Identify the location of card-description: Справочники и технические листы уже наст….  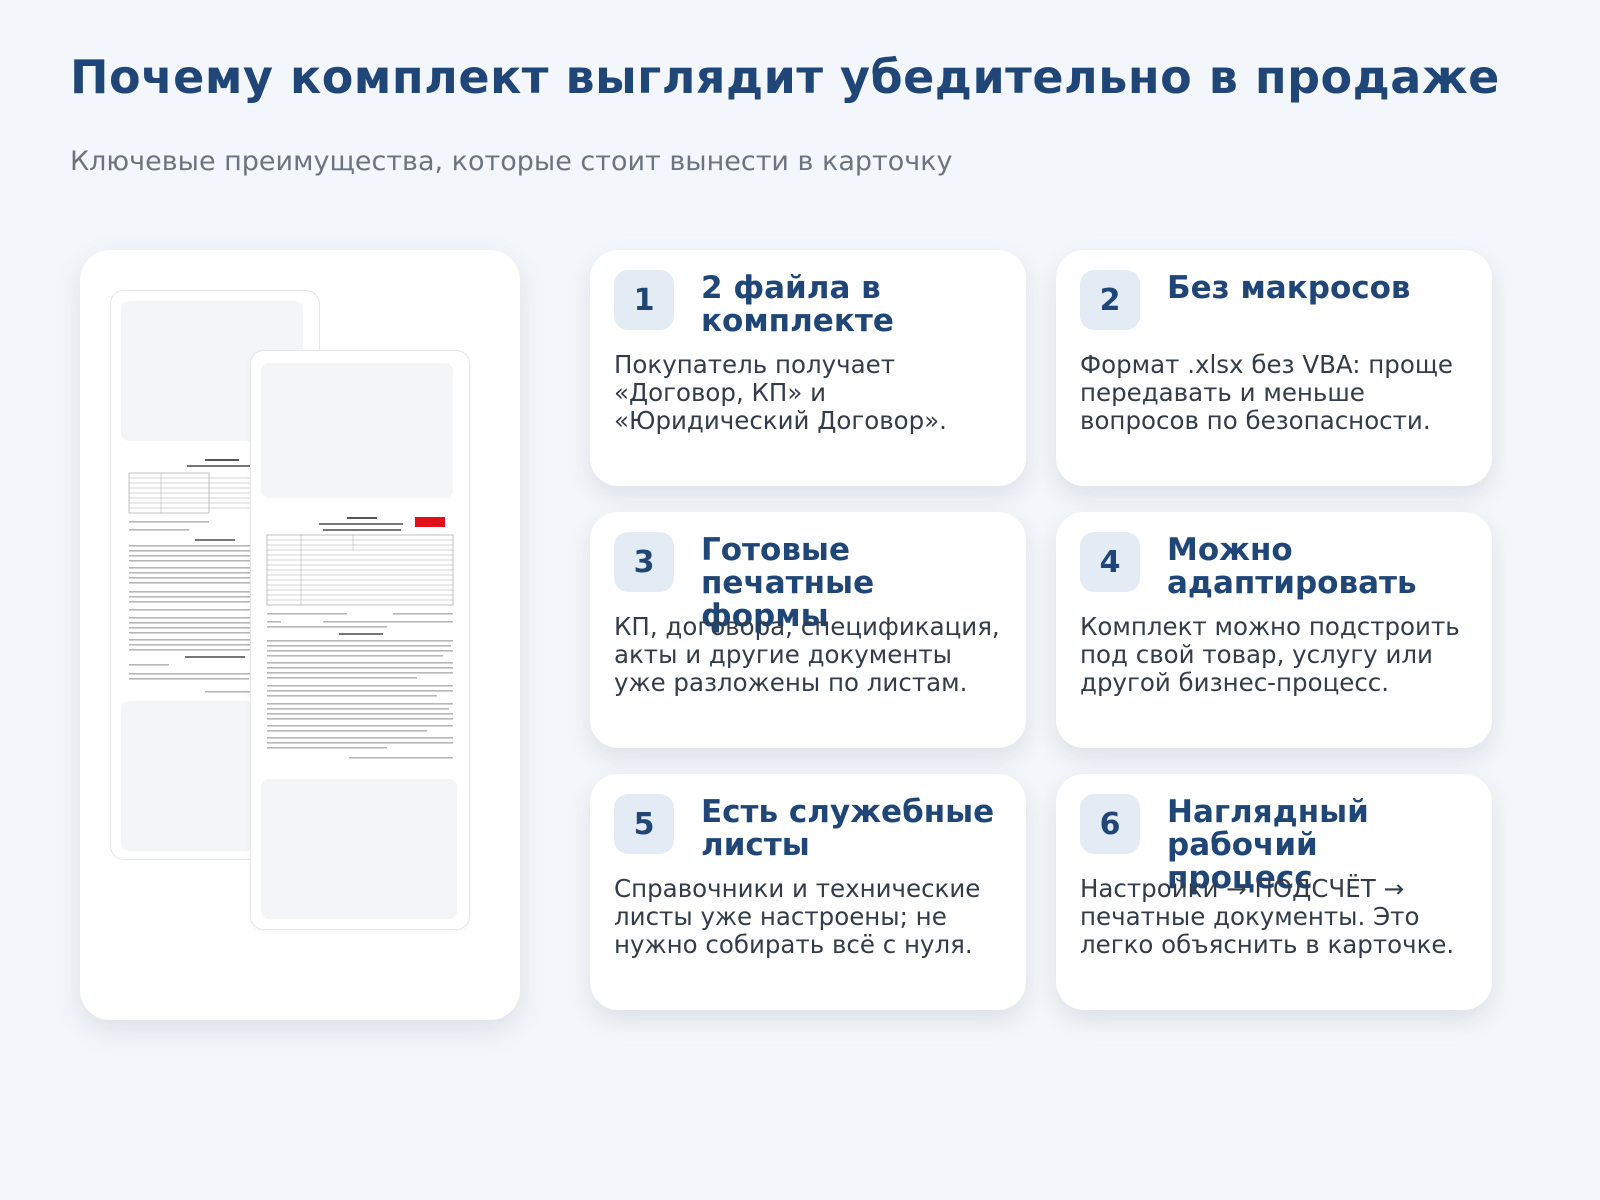
(797, 916).